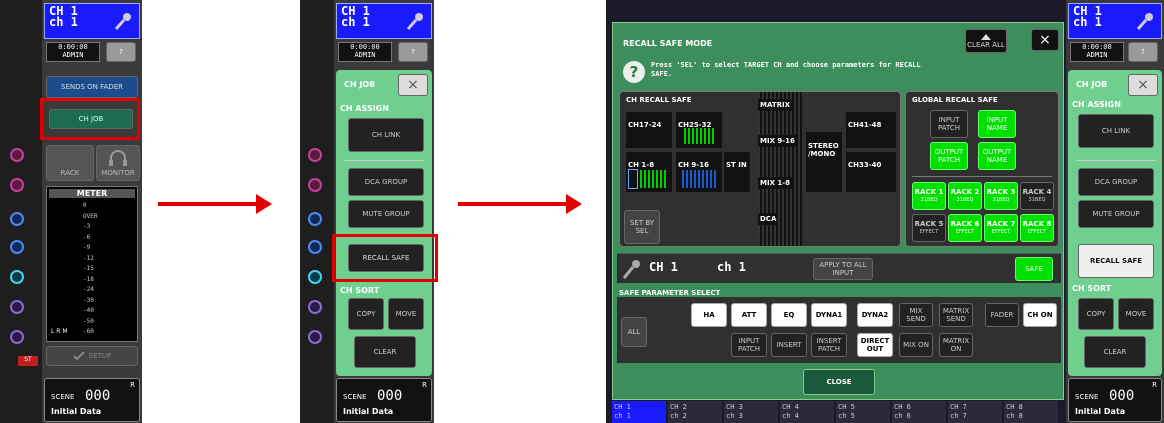 The height and width of the screenshot is (423, 1164). What do you see at coordinates (780, 149) in the screenshot?
I see `mix9-16-group: MIX 9-16` at bounding box center [780, 149].